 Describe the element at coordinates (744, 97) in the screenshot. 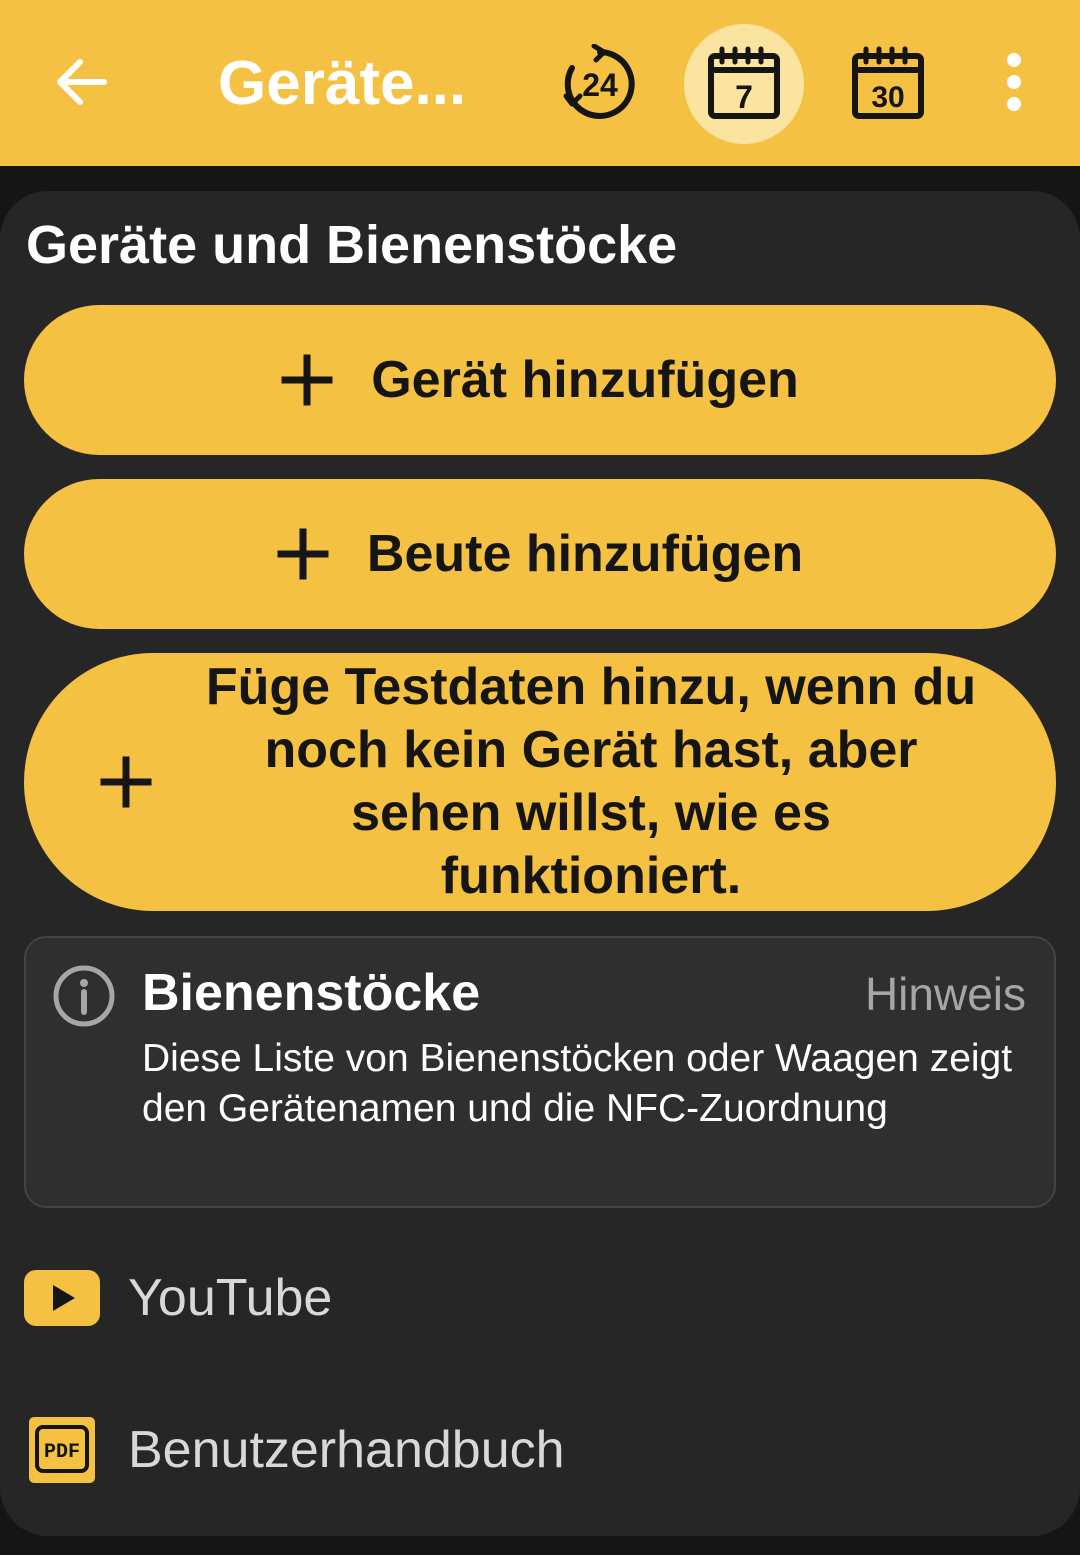

I see `range-7-label: 7` at that location.